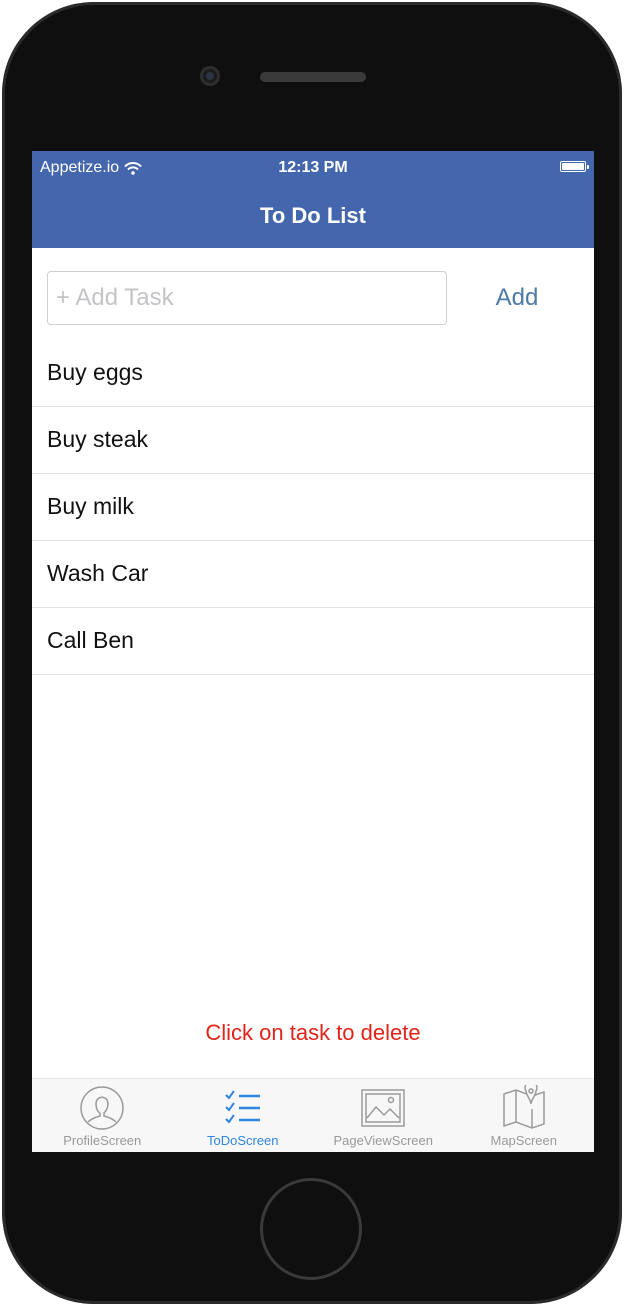 The width and height of the screenshot is (626, 1310). I want to click on battery-icon, so click(574, 166).